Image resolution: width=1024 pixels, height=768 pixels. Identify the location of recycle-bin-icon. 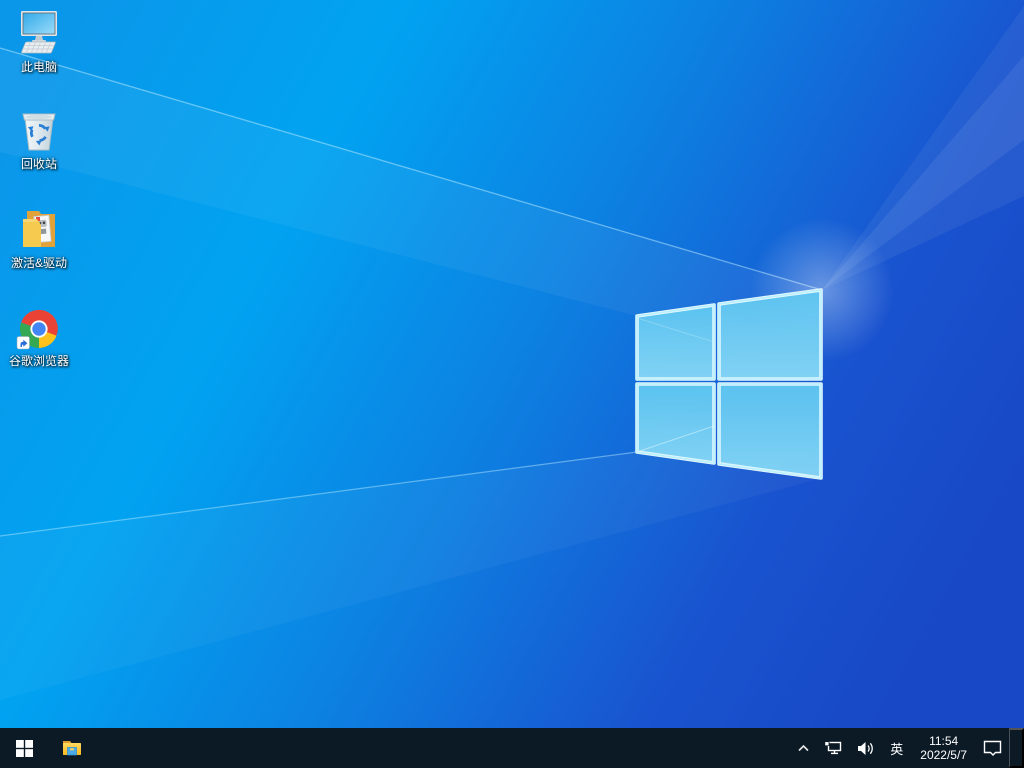
(39, 132).